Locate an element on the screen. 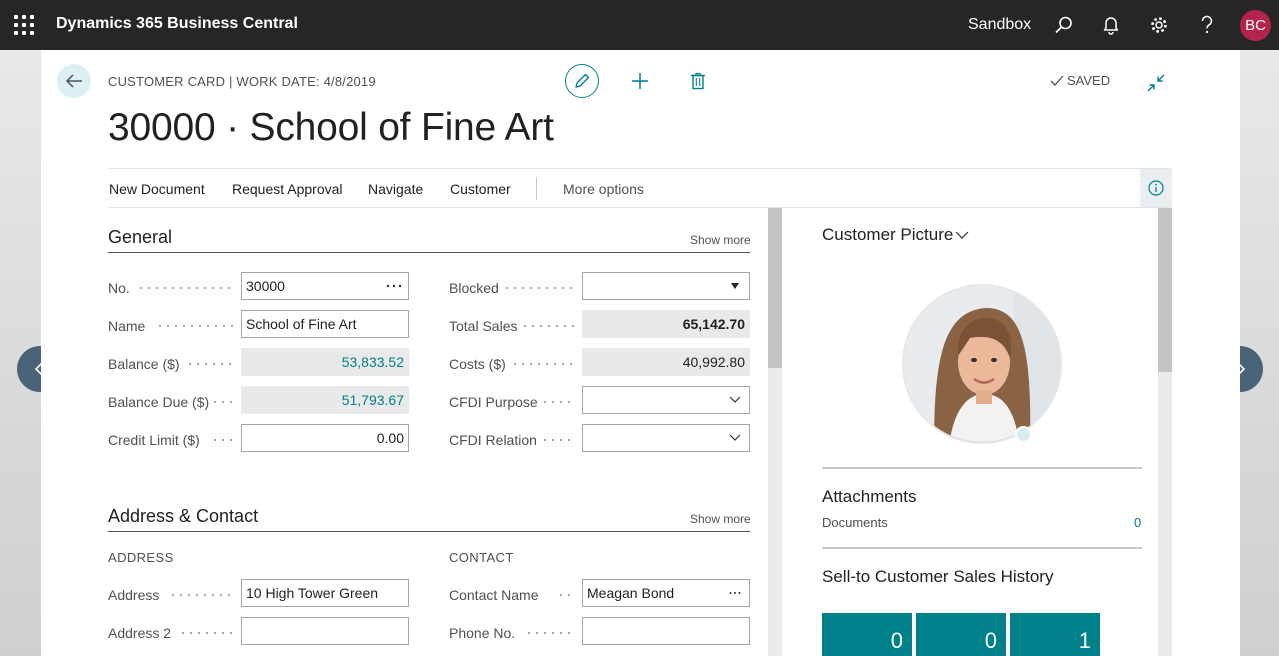  field-label-balance-due: Balance Due ($) is located at coordinates (159, 402).